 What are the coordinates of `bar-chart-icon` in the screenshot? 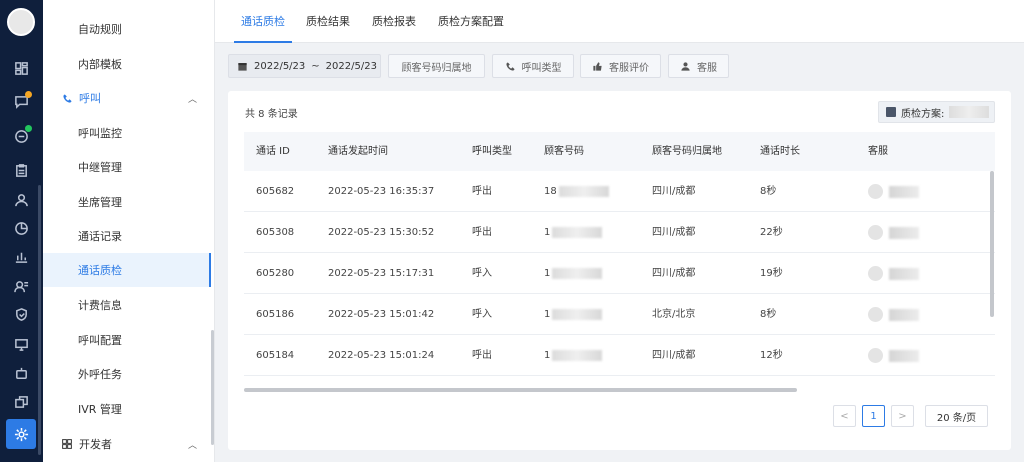 It's located at (21, 256).